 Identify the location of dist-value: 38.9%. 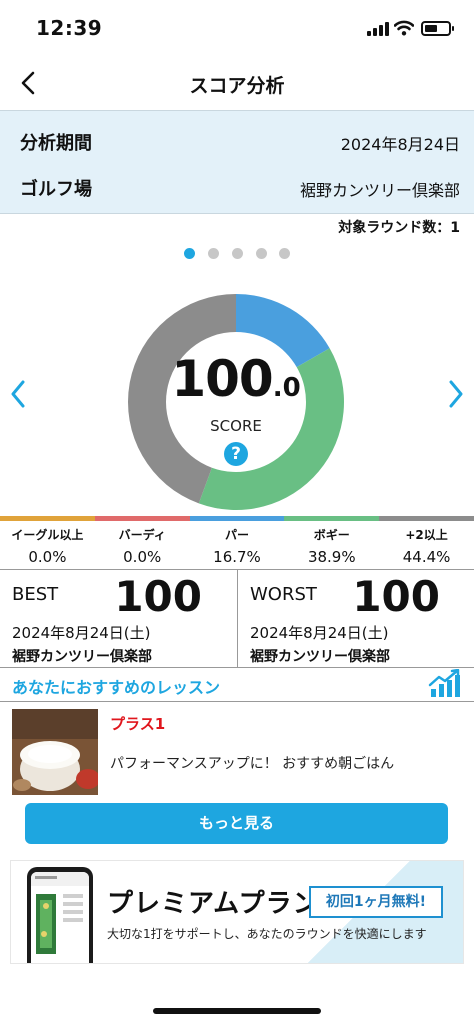
(331, 557).